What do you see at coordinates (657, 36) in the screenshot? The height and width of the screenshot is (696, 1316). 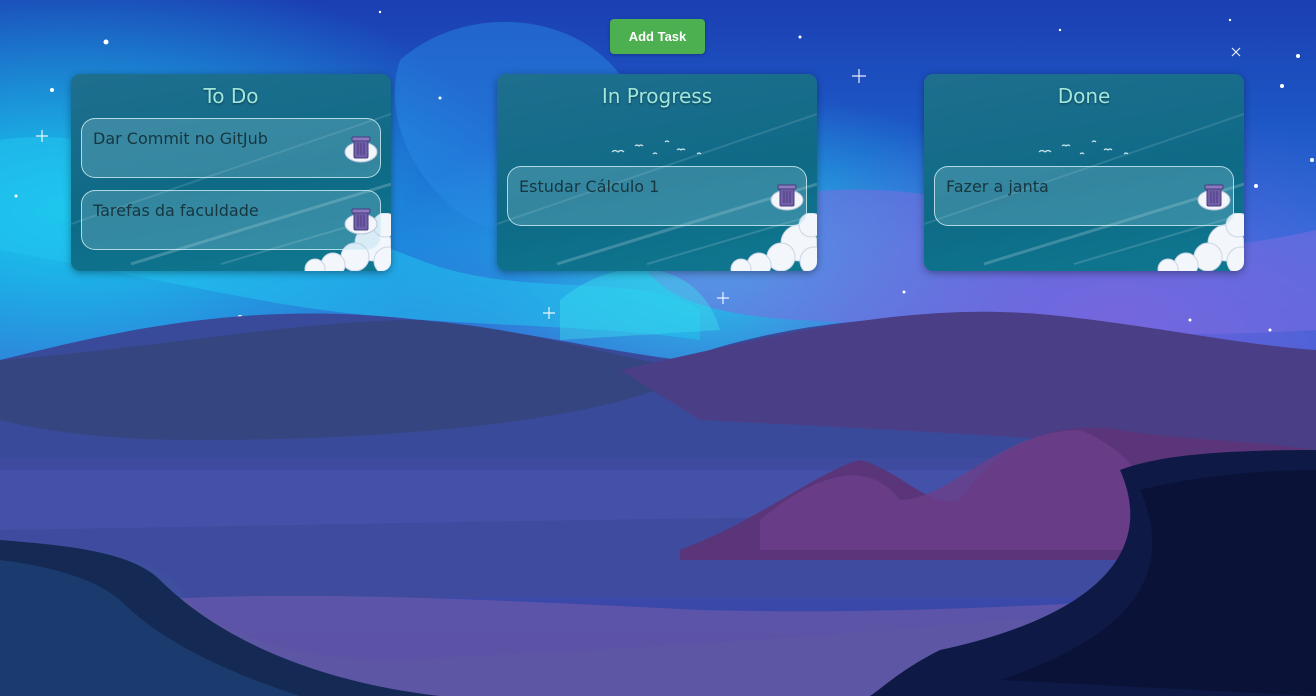 I see `add-task-button: Add Task` at bounding box center [657, 36].